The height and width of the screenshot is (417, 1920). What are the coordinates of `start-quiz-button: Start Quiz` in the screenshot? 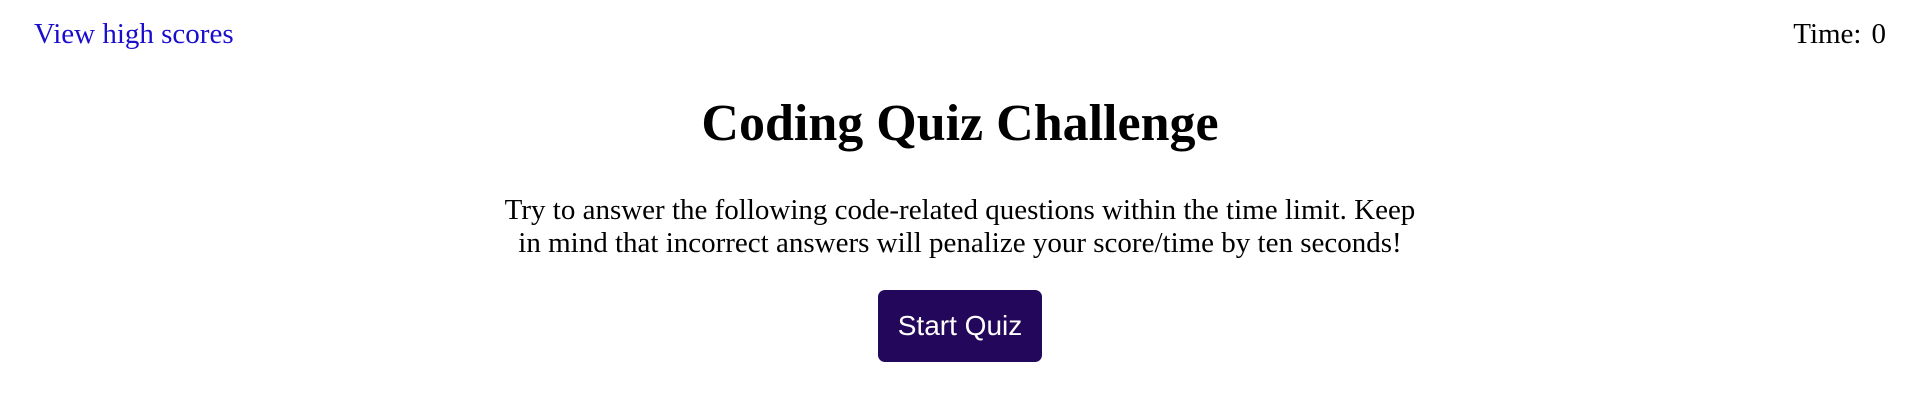 It's located at (960, 326).